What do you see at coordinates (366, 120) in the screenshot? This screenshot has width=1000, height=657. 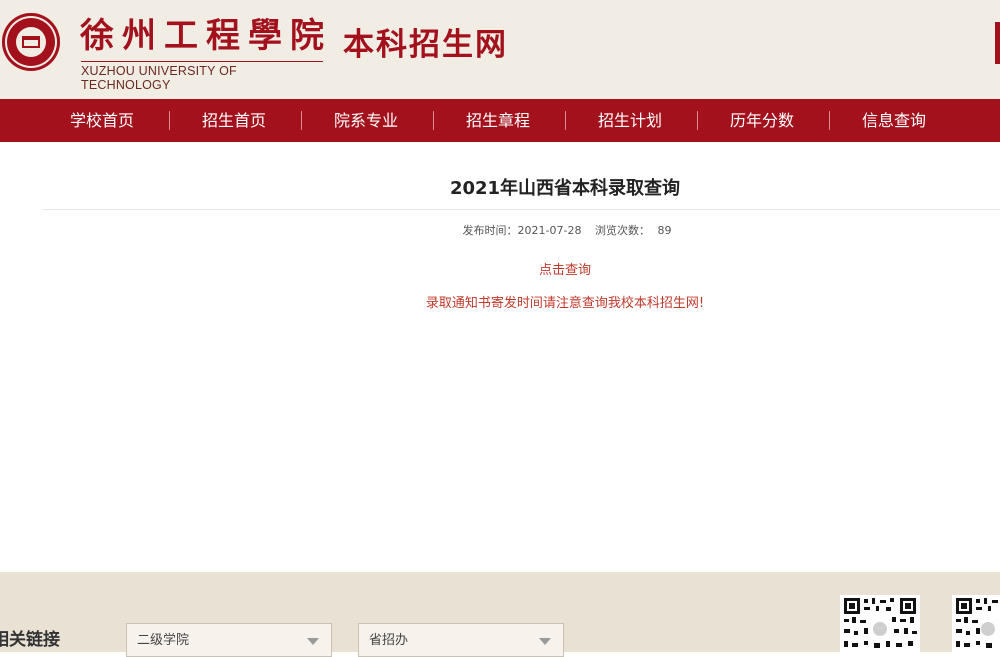 I see `nav-item-departments: 院系专业` at bounding box center [366, 120].